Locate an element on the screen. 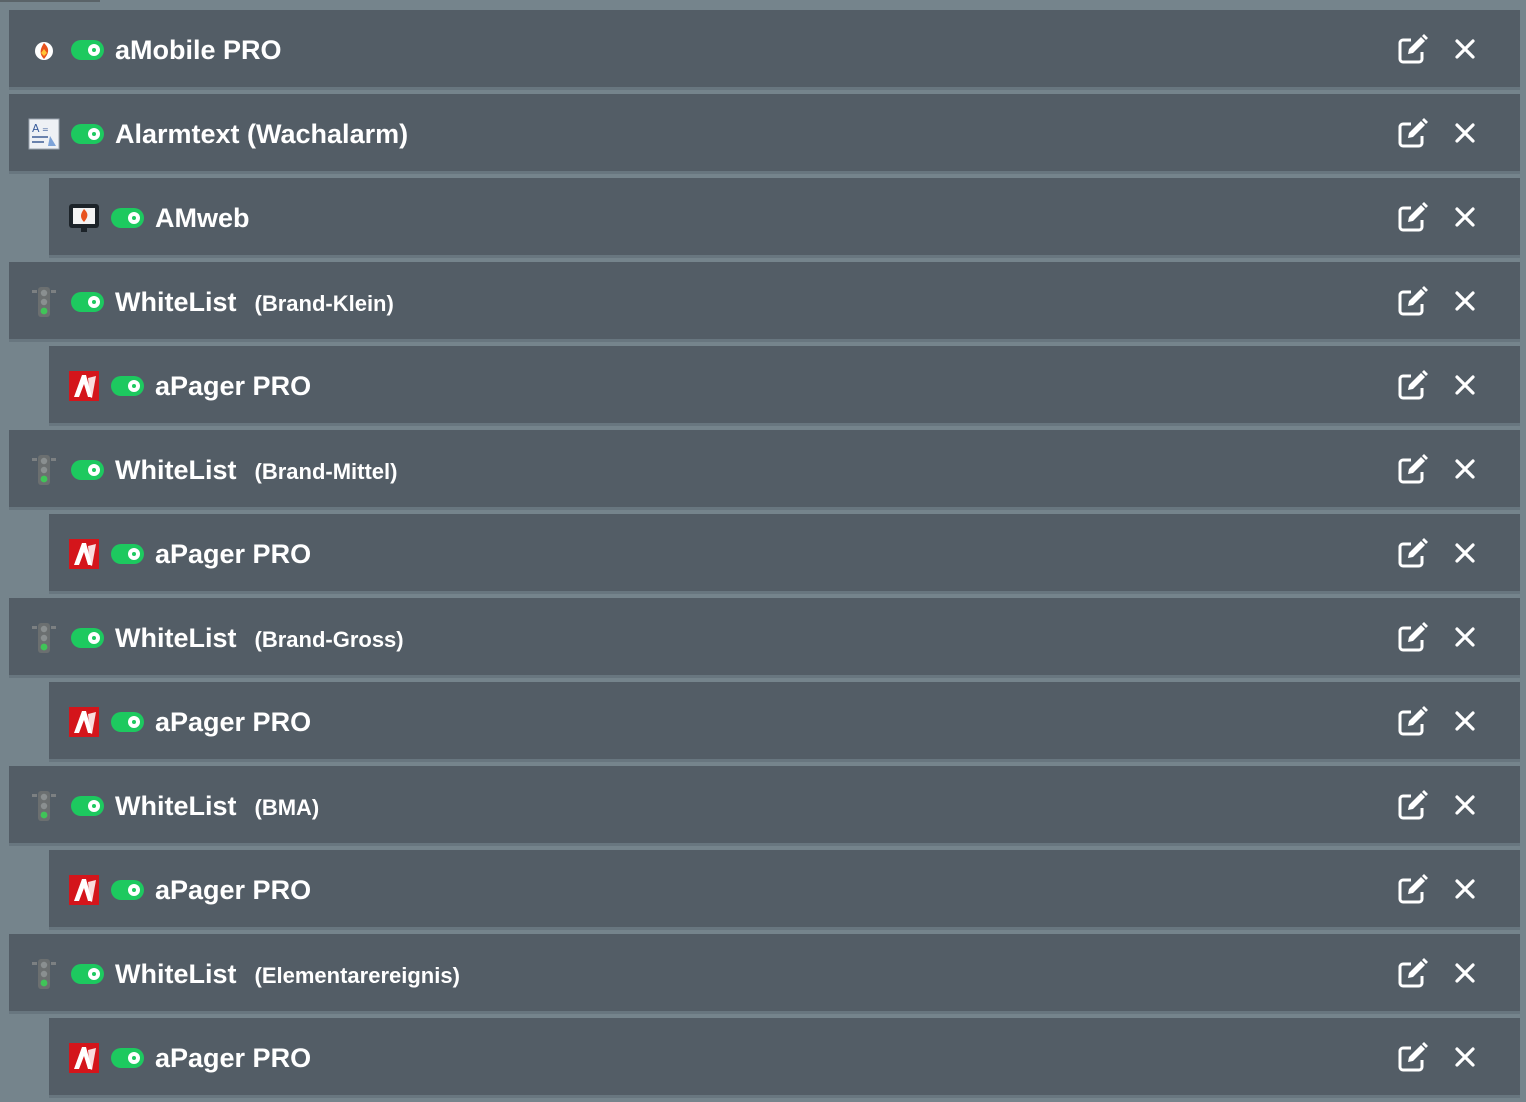  item-subtitle: (Brand-Gross) is located at coordinates (329, 639).